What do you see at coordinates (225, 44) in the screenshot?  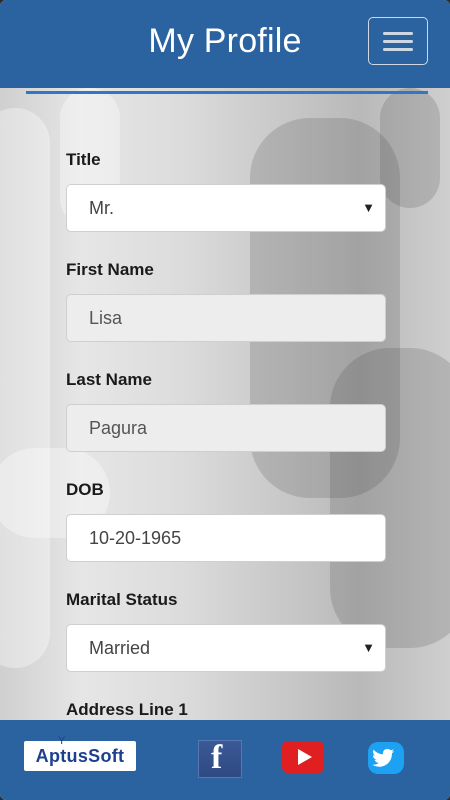 I see `app-header: My Profile` at bounding box center [225, 44].